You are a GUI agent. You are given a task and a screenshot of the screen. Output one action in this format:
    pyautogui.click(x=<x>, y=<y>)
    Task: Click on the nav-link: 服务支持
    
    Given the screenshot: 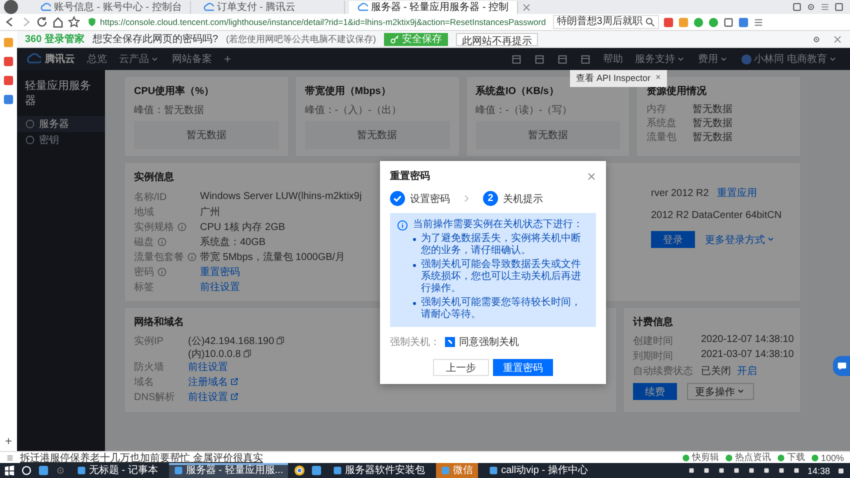 What is the action you would take?
    pyautogui.click(x=660, y=59)
    